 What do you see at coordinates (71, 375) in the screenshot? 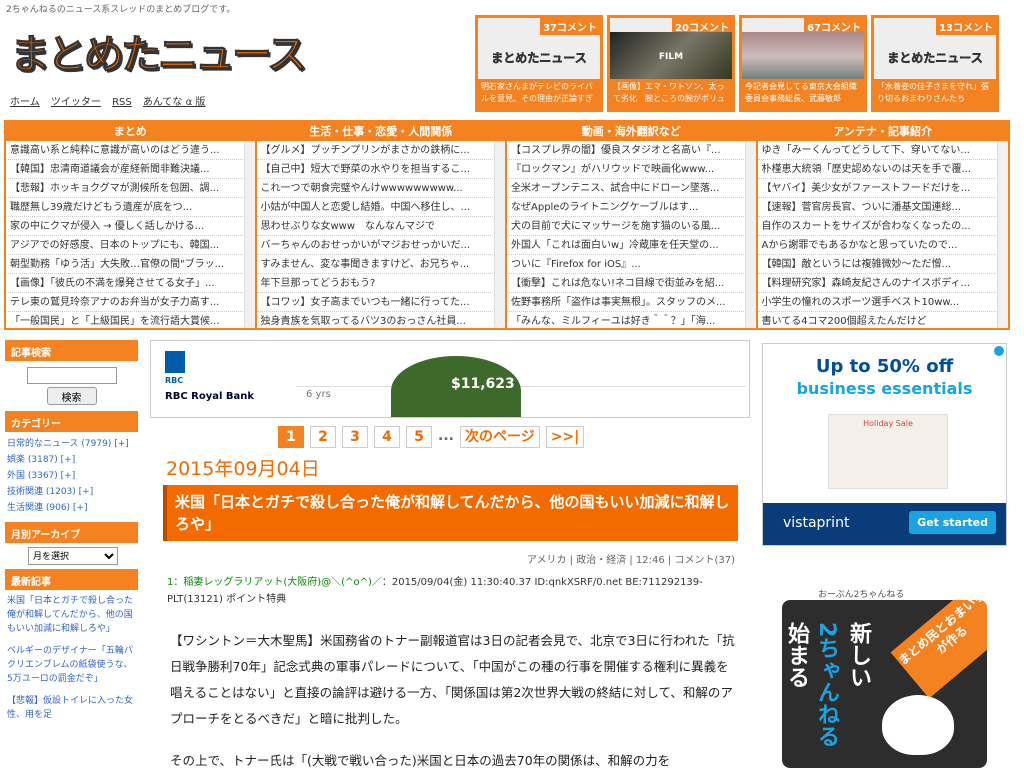
I see `search-input` at bounding box center [71, 375].